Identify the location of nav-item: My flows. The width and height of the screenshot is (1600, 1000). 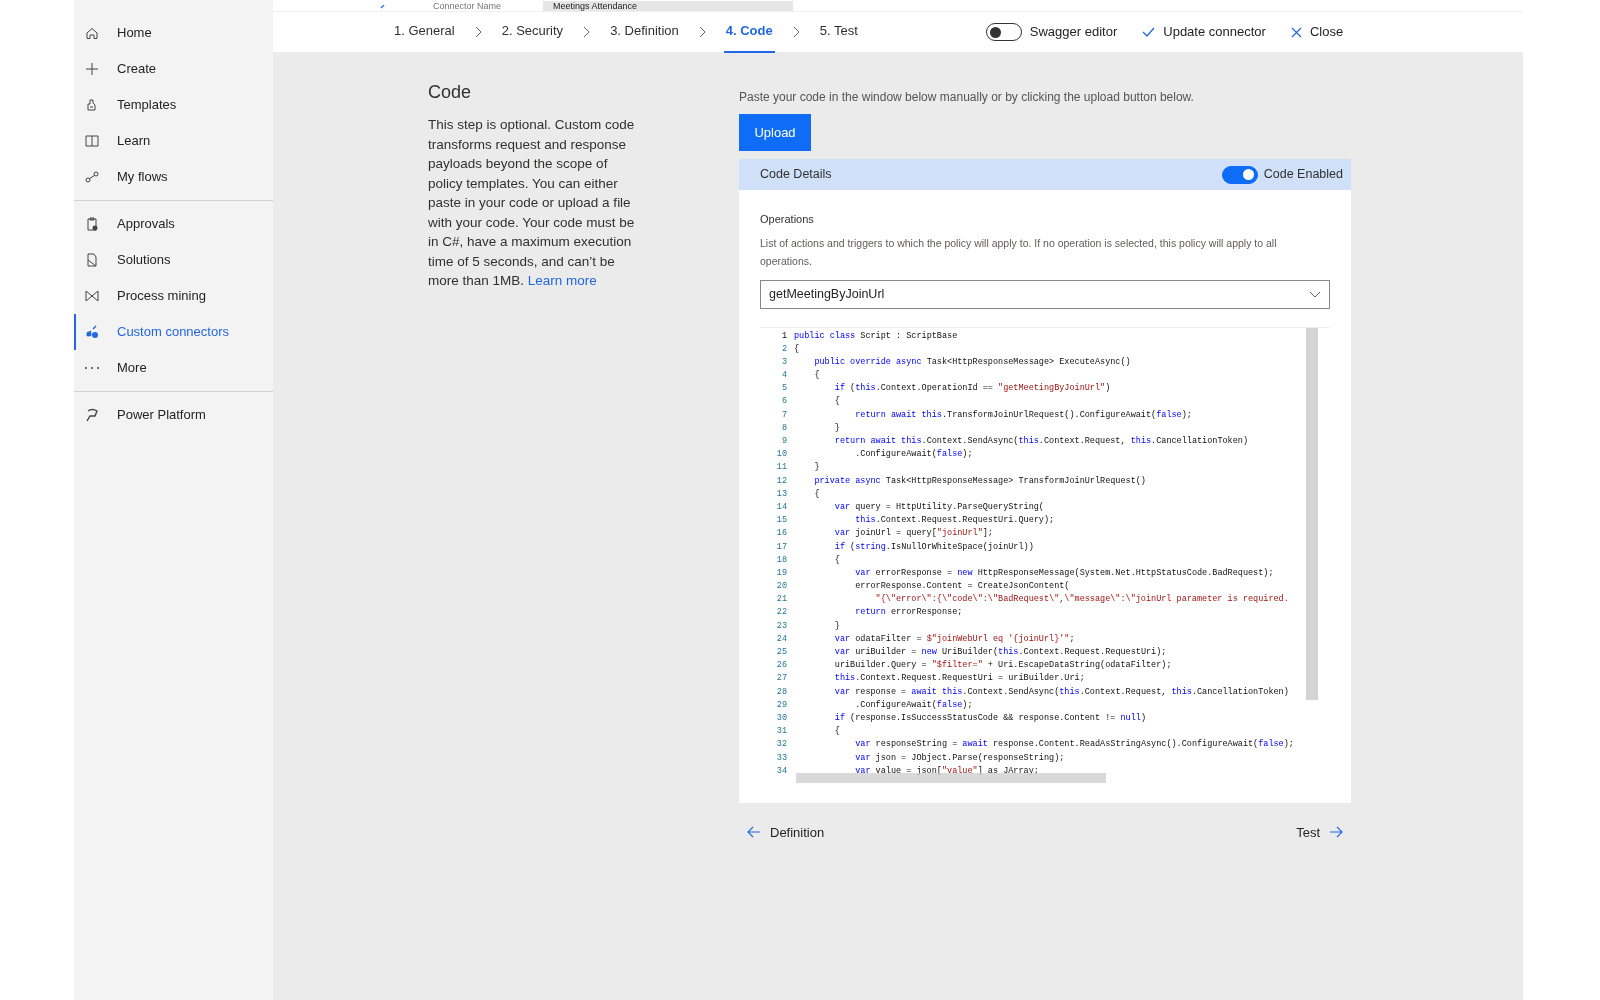
(173, 177).